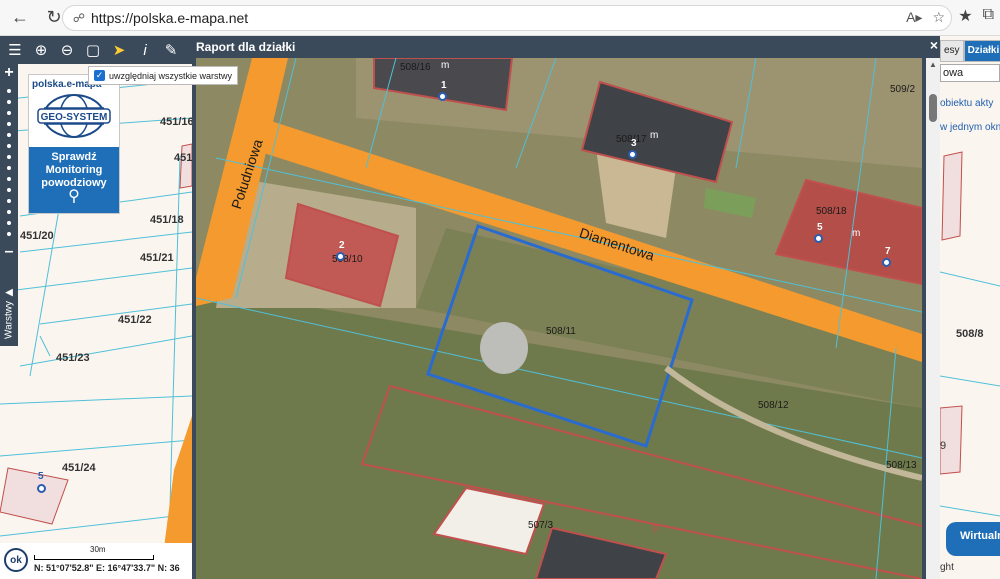 The width and height of the screenshot is (1000, 579). I want to click on marker-number: 2, so click(342, 245).